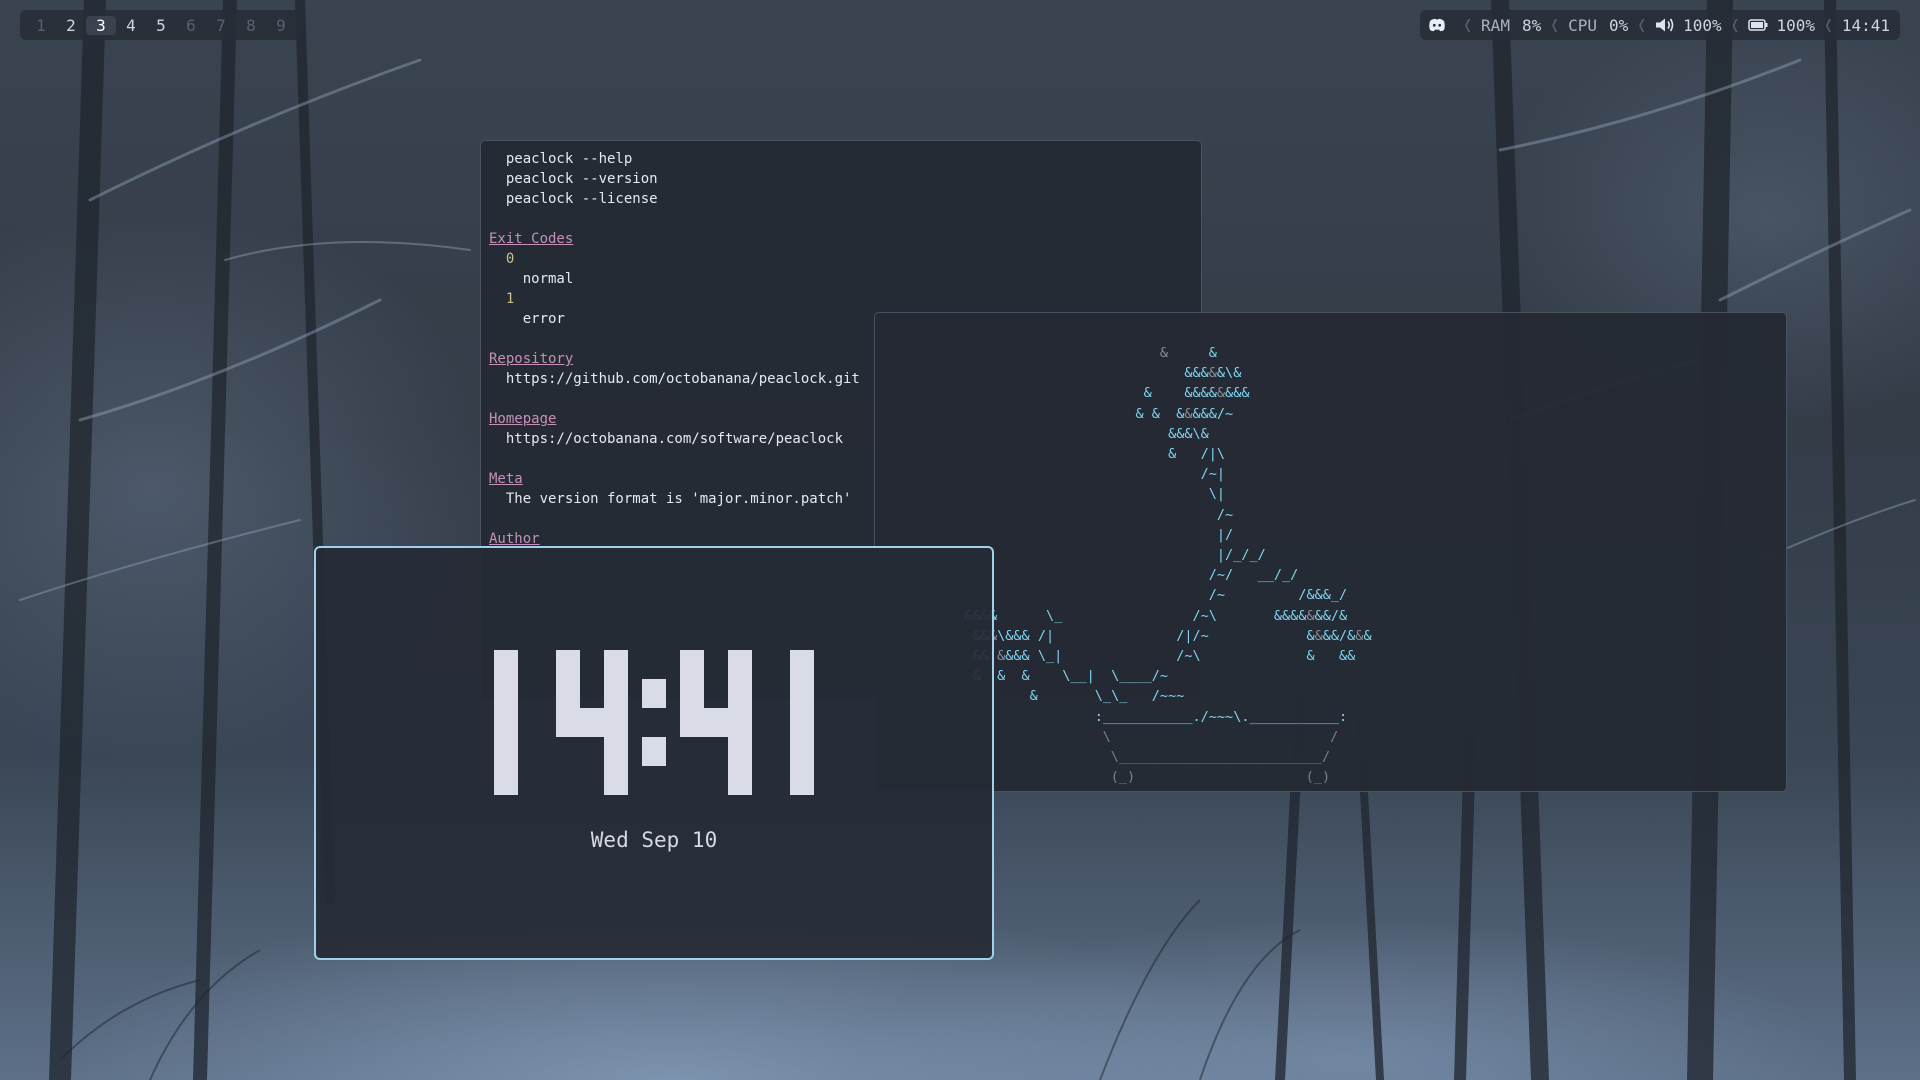 Image resolution: width=1920 pixels, height=1080 pixels. Describe the element at coordinates (71, 25) in the screenshot. I see `workspace-2: 2` at that location.